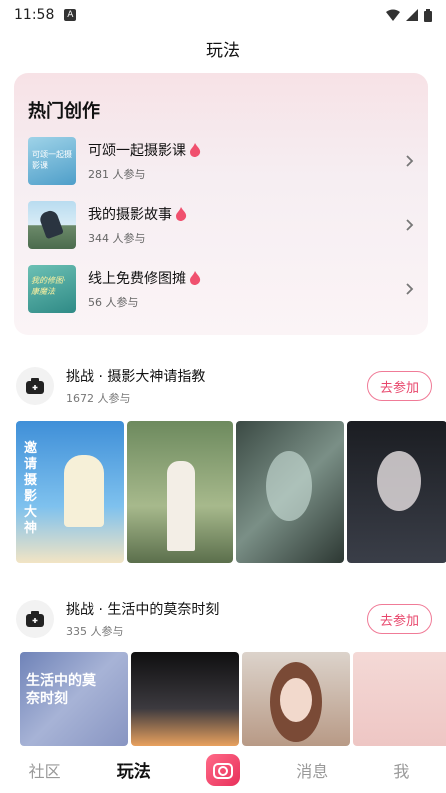  I want to click on tab-community: 社区, so click(44, 770).